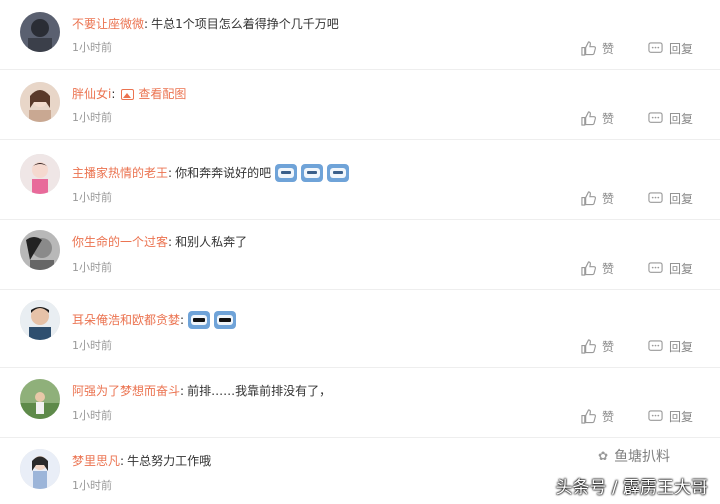 The height and width of the screenshot is (504, 720). I want to click on comment-text: 牛总1个项目怎么着得挣个几千万吧, so click(245, 24).